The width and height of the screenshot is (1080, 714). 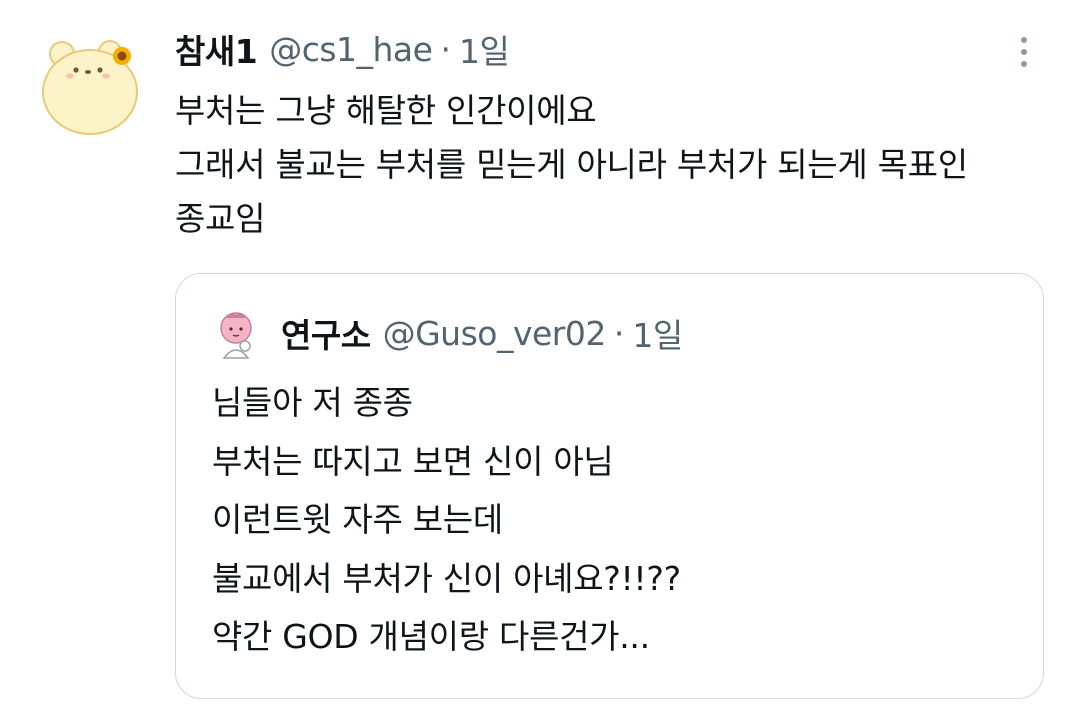 I want to click on tweet-line: 부처는 그냥 해탈한 인간이에요, so click(x=386, y=110).